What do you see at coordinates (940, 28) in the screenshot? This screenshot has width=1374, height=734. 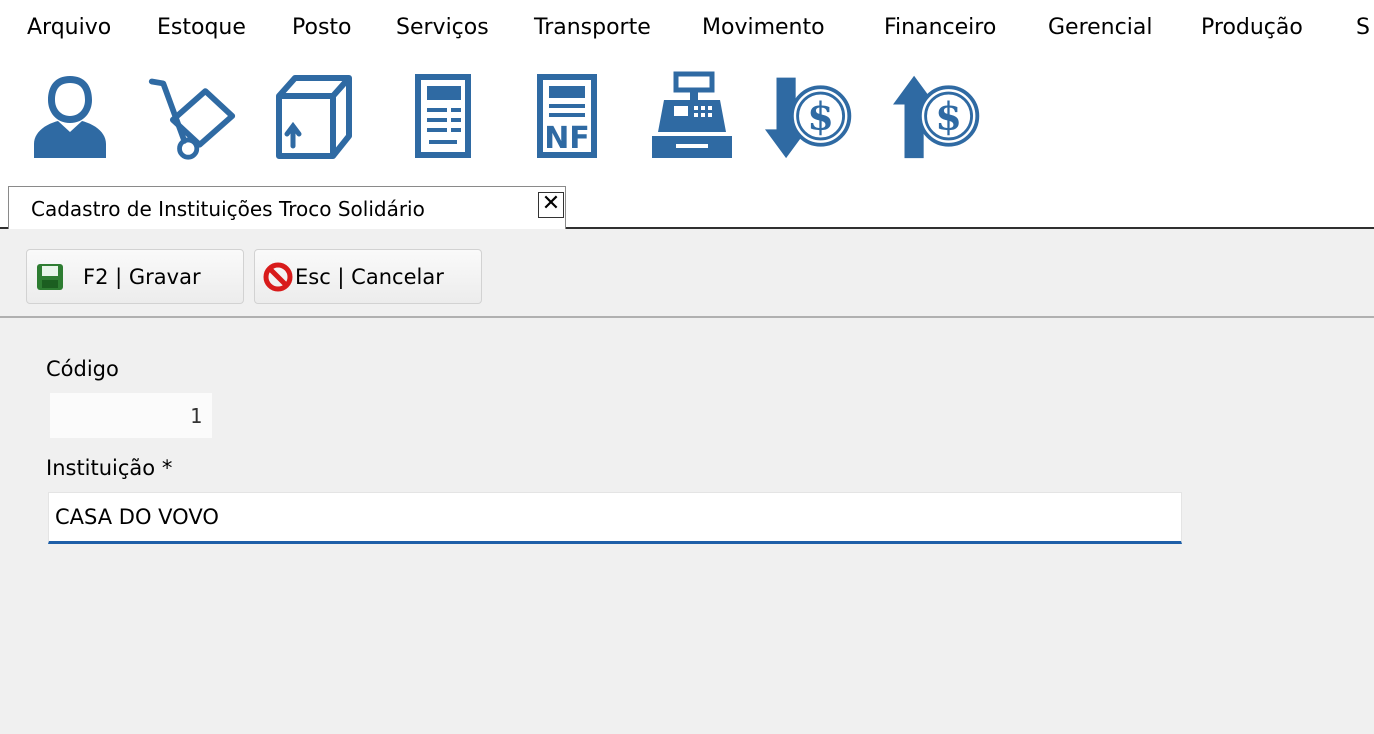 I see `menu-financeiro: Financeiro` at bounding box center [940, 28].